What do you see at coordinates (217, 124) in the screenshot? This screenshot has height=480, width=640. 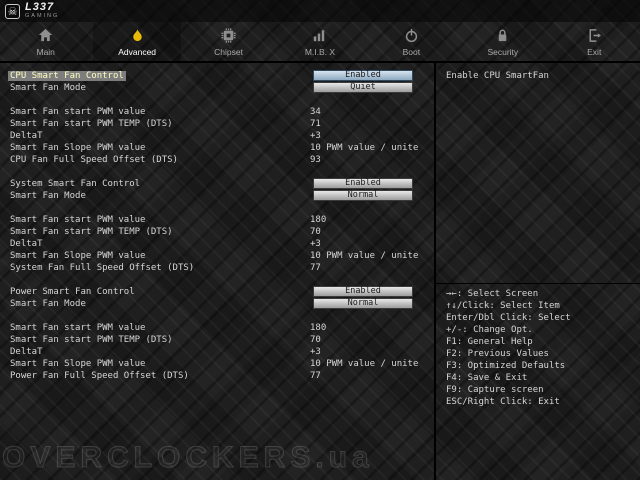 I see `setting-row: Smart Fan start PWM TEMP (DTS) 71` at bounding box center [217, 124].